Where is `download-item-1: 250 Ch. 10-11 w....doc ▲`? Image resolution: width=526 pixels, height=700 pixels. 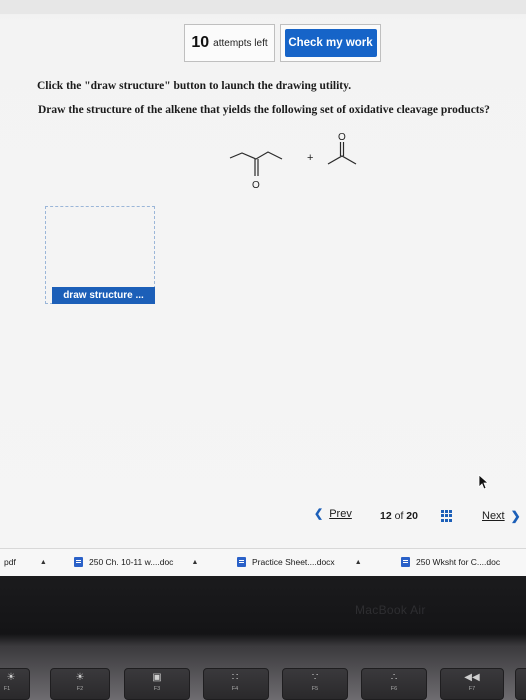
download-item-1: 250 Ch. 10-11 w....doc ▲ is located at coordinates (136, 562).